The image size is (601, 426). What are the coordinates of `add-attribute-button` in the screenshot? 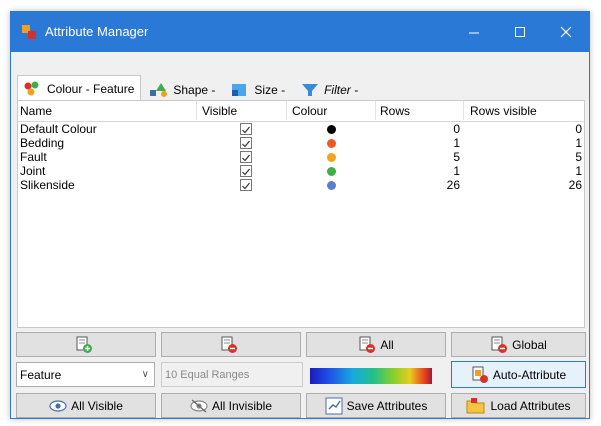 It's located at (86, 344).